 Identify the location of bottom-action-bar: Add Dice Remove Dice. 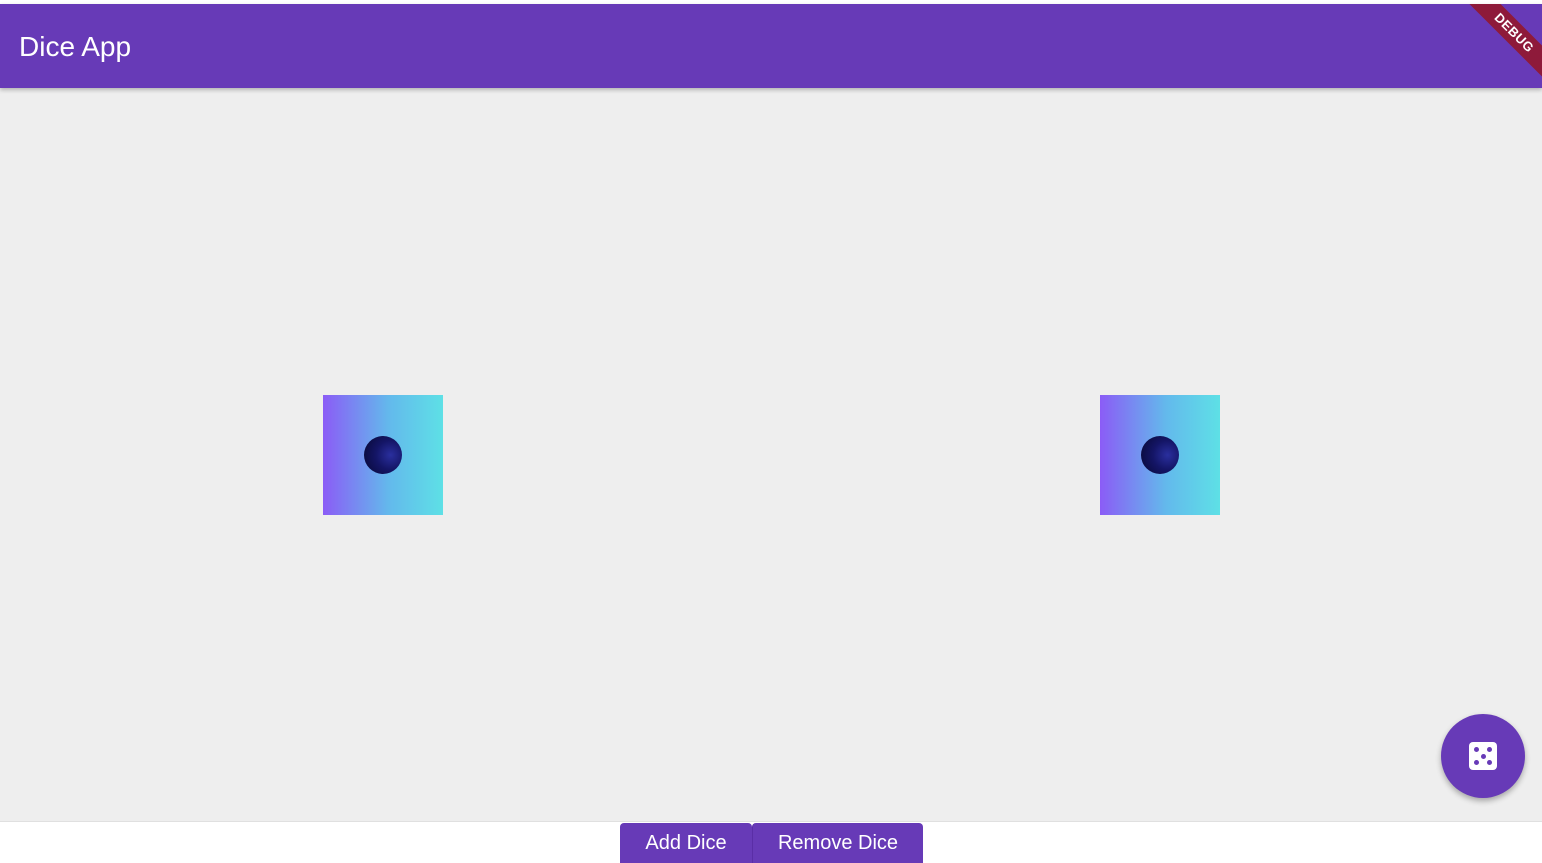
(771, 842).